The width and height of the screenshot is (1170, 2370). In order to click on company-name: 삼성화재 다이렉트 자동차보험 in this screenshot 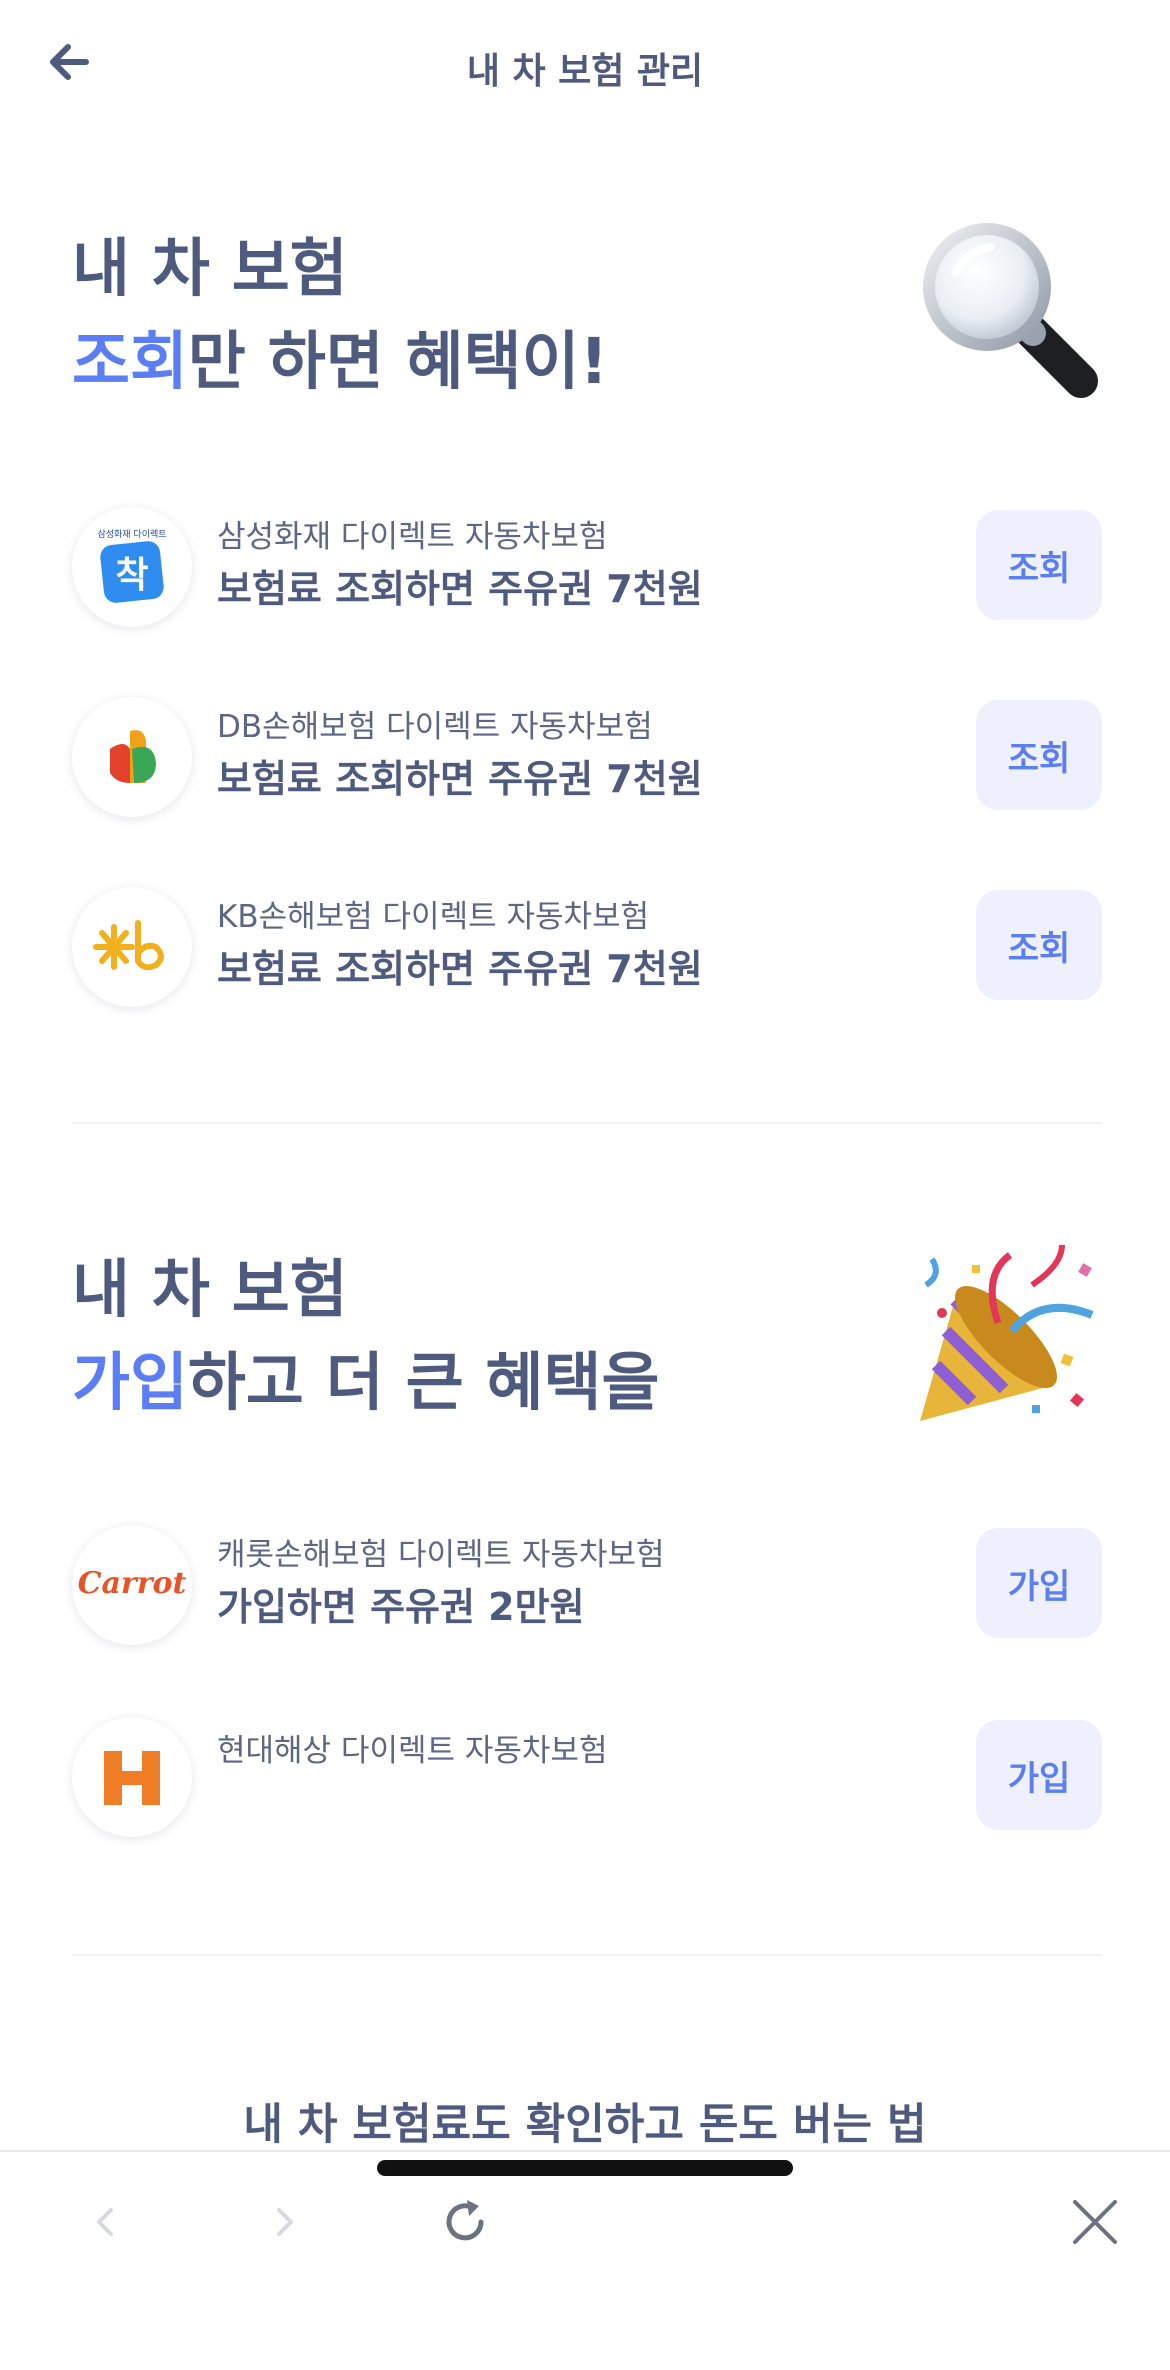, I will do `click(412, 537)`.